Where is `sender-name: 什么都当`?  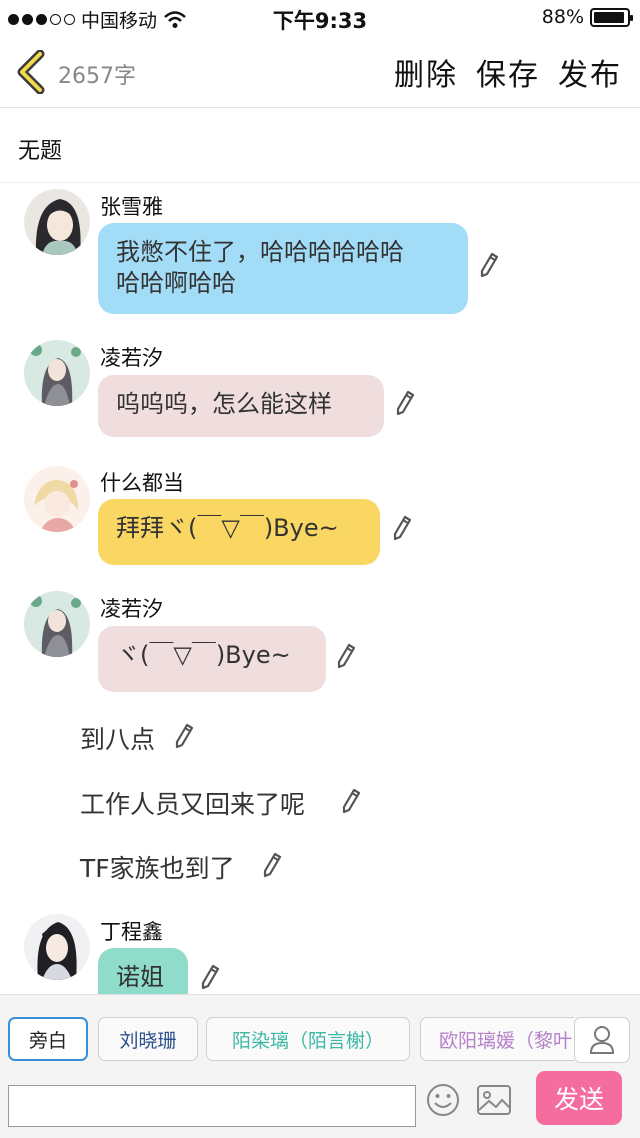
sender-name: 什么都当 is located at coordinates (142, 483).